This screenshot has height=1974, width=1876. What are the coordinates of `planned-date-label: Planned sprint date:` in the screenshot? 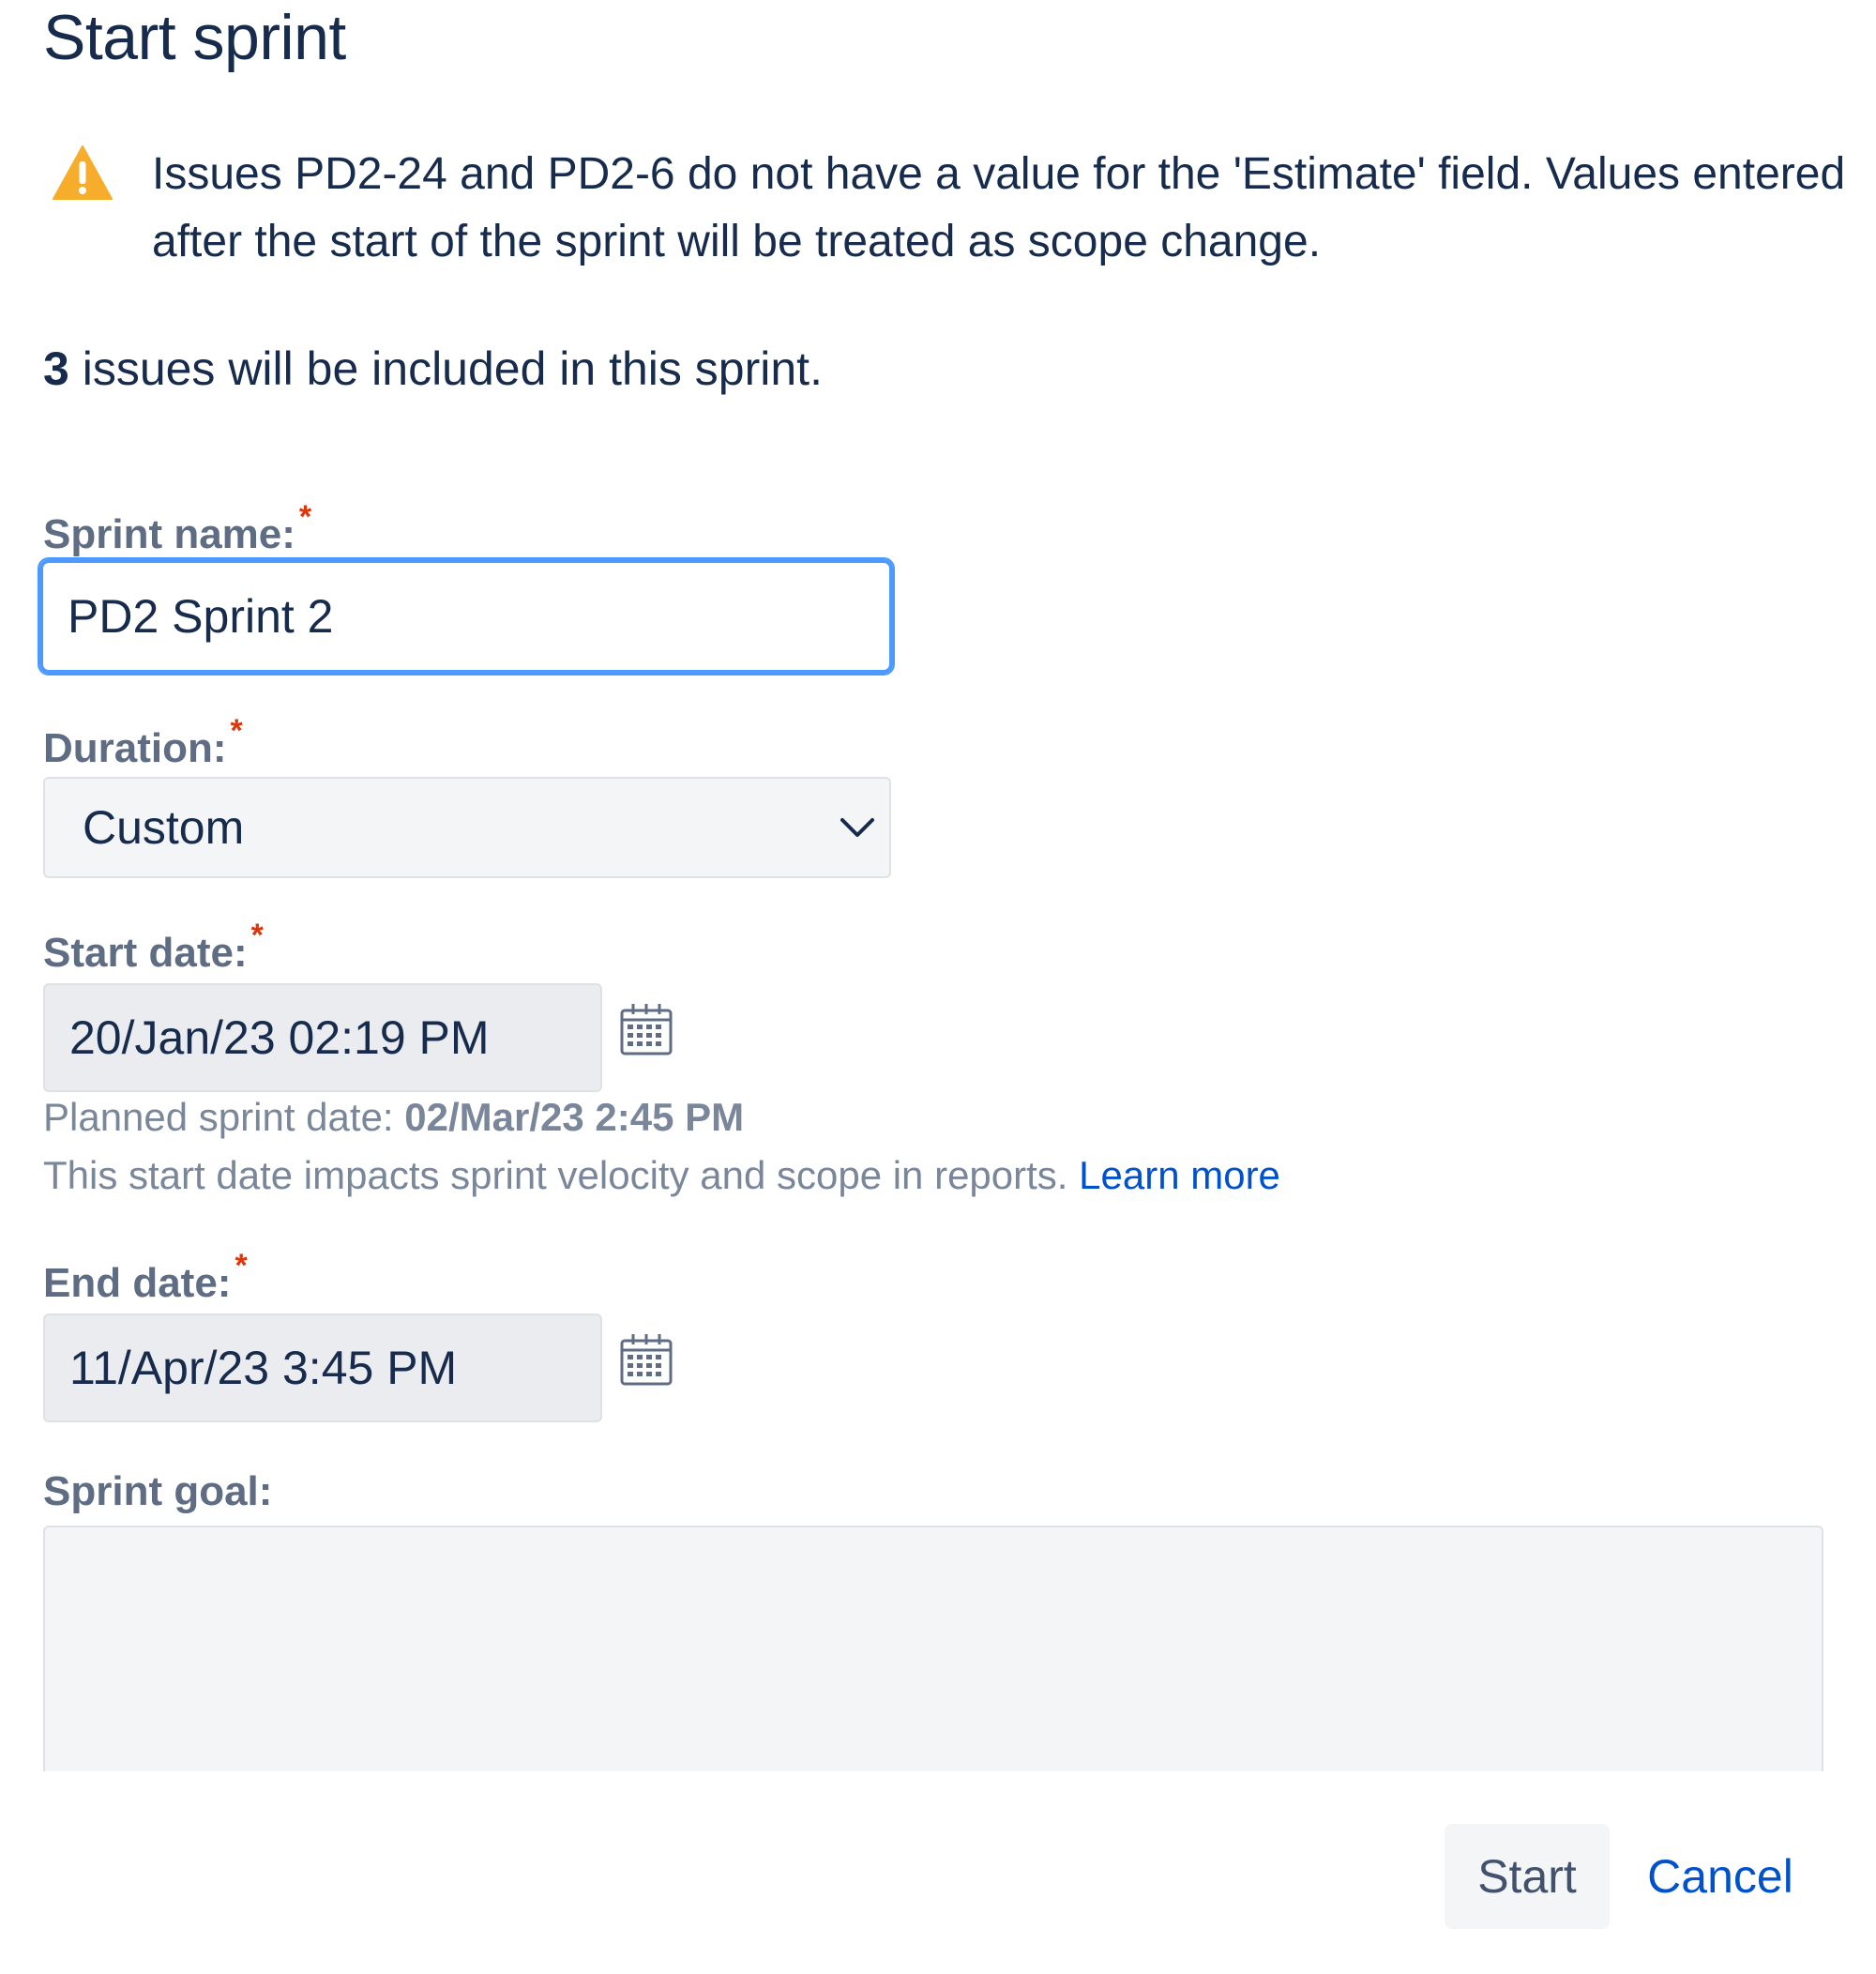 It's located at (224, 1117).